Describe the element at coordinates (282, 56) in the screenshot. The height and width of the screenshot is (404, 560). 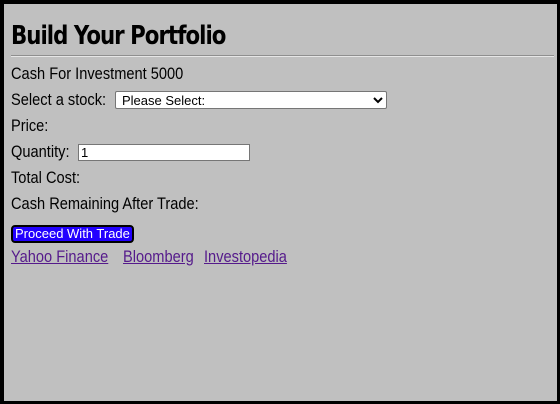
I see `title-divider` at that location.